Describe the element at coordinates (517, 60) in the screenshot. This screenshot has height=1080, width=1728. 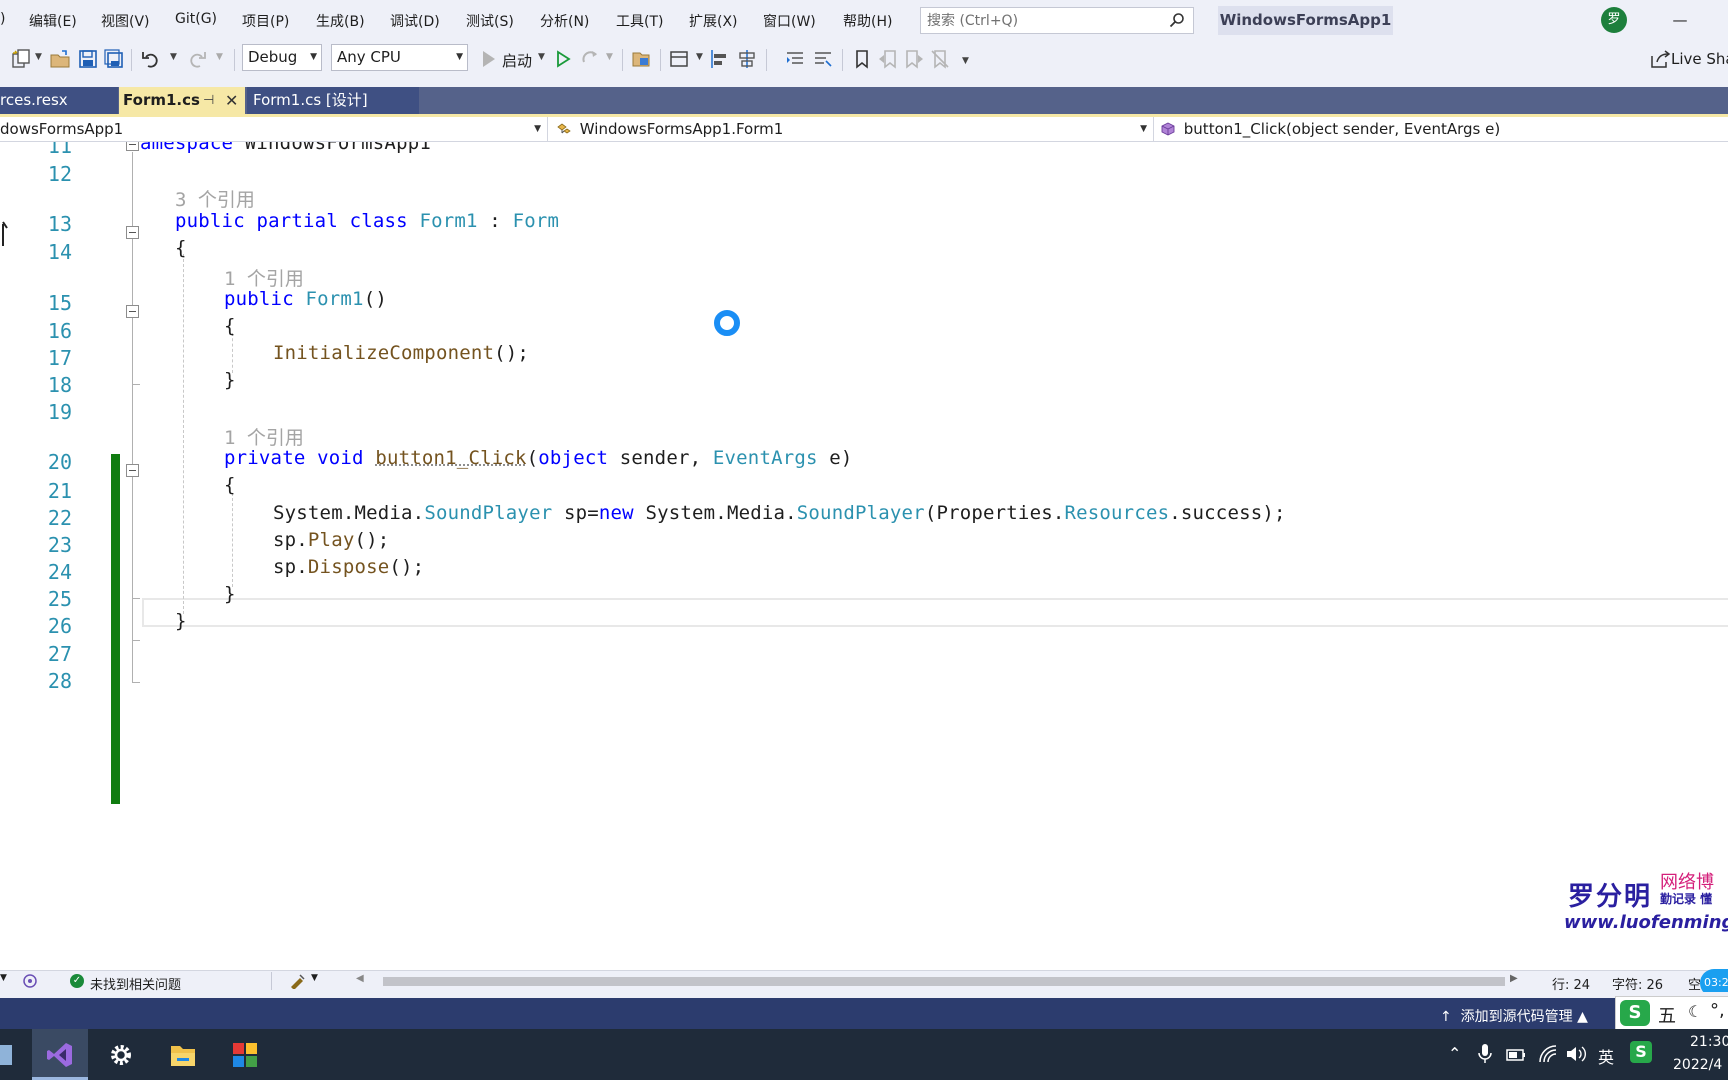
I see `start-debugging-label: 启动` at that location.